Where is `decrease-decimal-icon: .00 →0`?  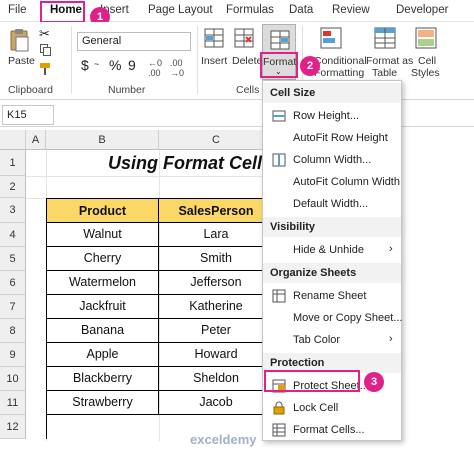
decrease-decimal-icon: .00 →0 is located at coordinates (177, 68).